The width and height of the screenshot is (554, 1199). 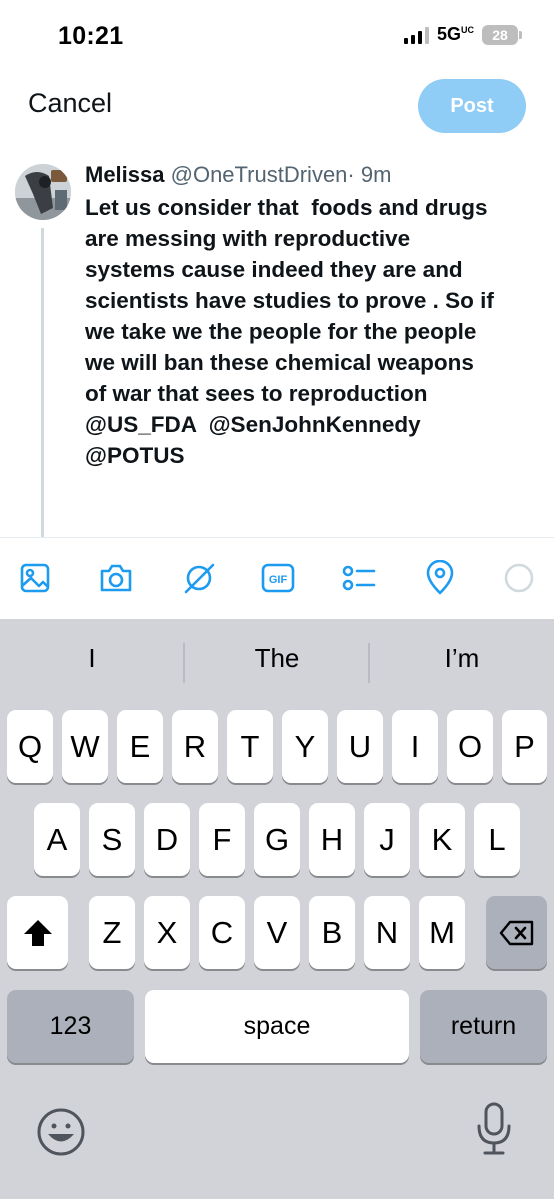 What do you see at coordinates (195, 746) in the screenshot?
I see `key-r: R` at bounding box center [195, 746].